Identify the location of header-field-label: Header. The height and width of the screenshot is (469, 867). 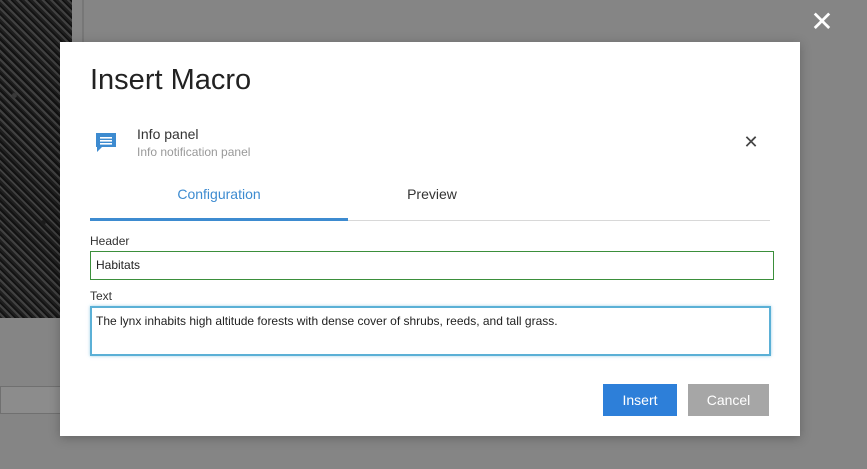
(110, 241).